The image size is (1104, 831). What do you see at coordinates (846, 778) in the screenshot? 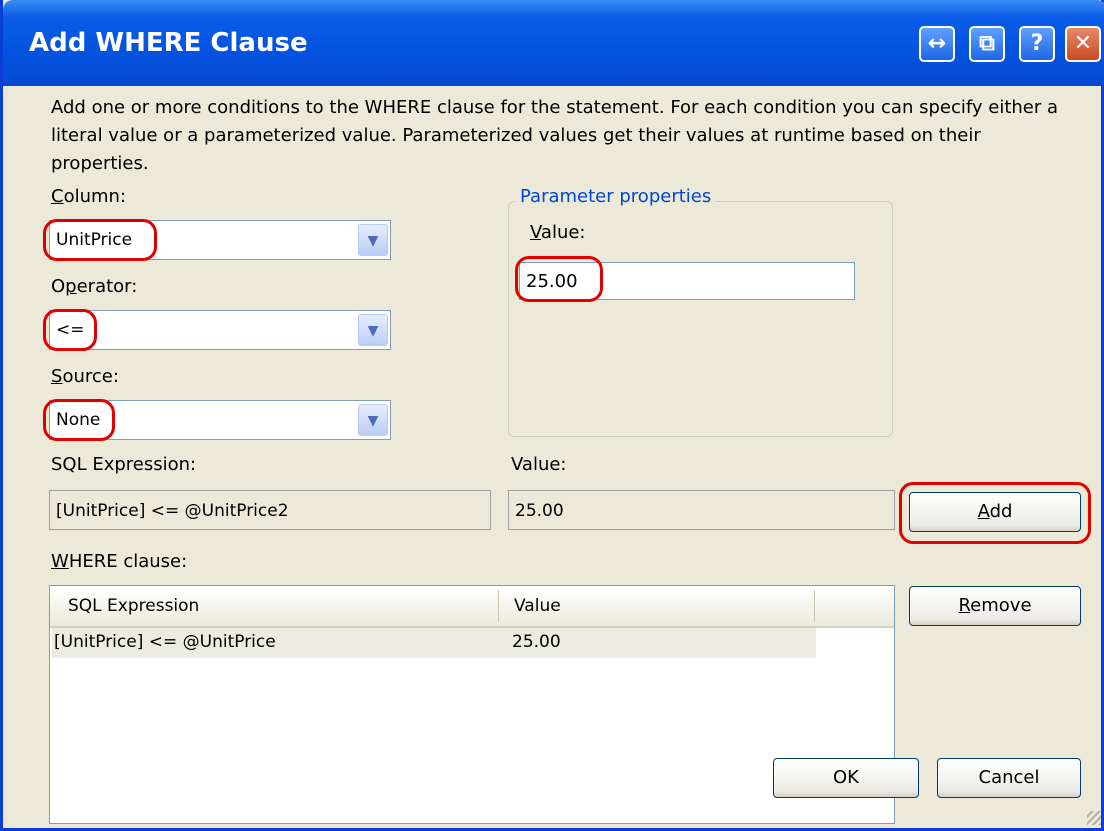
I see `ok-button: OK` at bounding box center [846, 778].